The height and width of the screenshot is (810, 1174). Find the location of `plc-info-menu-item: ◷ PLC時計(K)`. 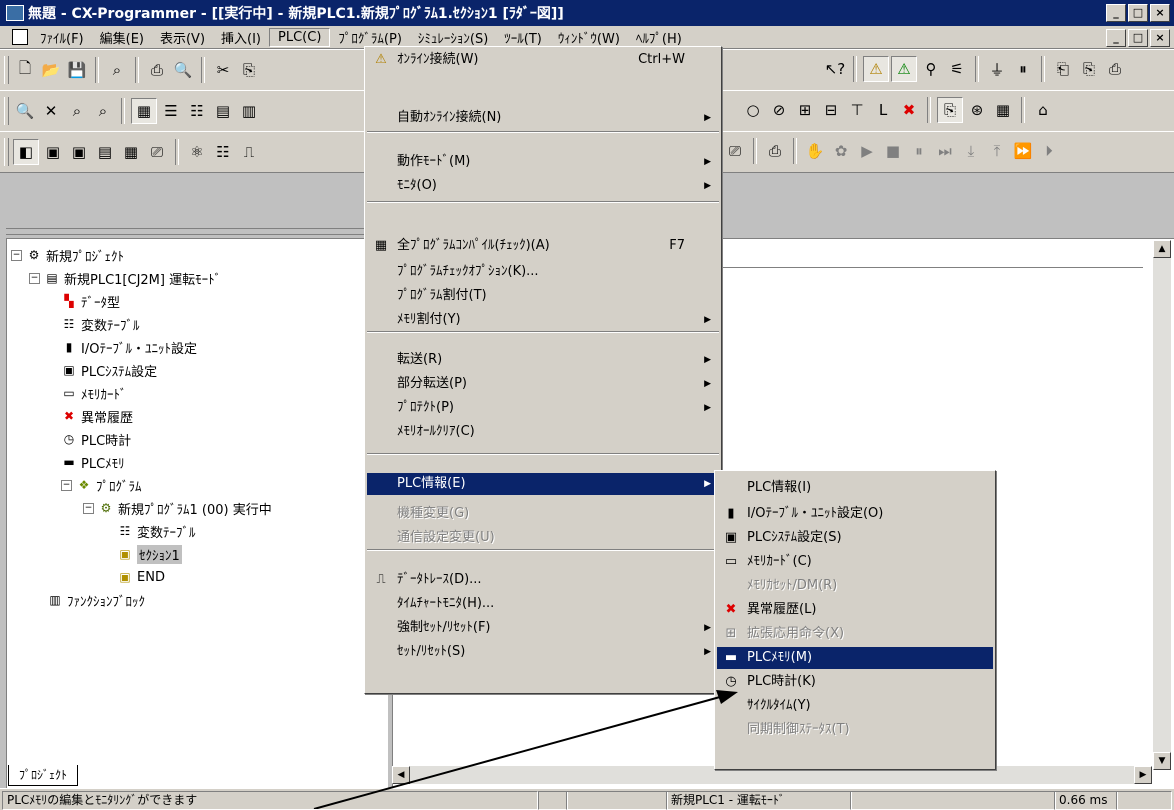

plc-info-menu-item: ◷ PLC時計(K) is located at coordinates (855, 682).